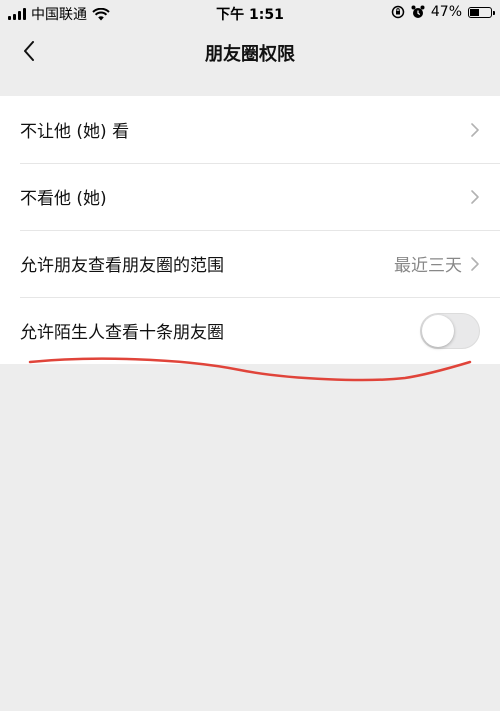  I want to click on page-title: 朋友圈权限, so click(250, 54).